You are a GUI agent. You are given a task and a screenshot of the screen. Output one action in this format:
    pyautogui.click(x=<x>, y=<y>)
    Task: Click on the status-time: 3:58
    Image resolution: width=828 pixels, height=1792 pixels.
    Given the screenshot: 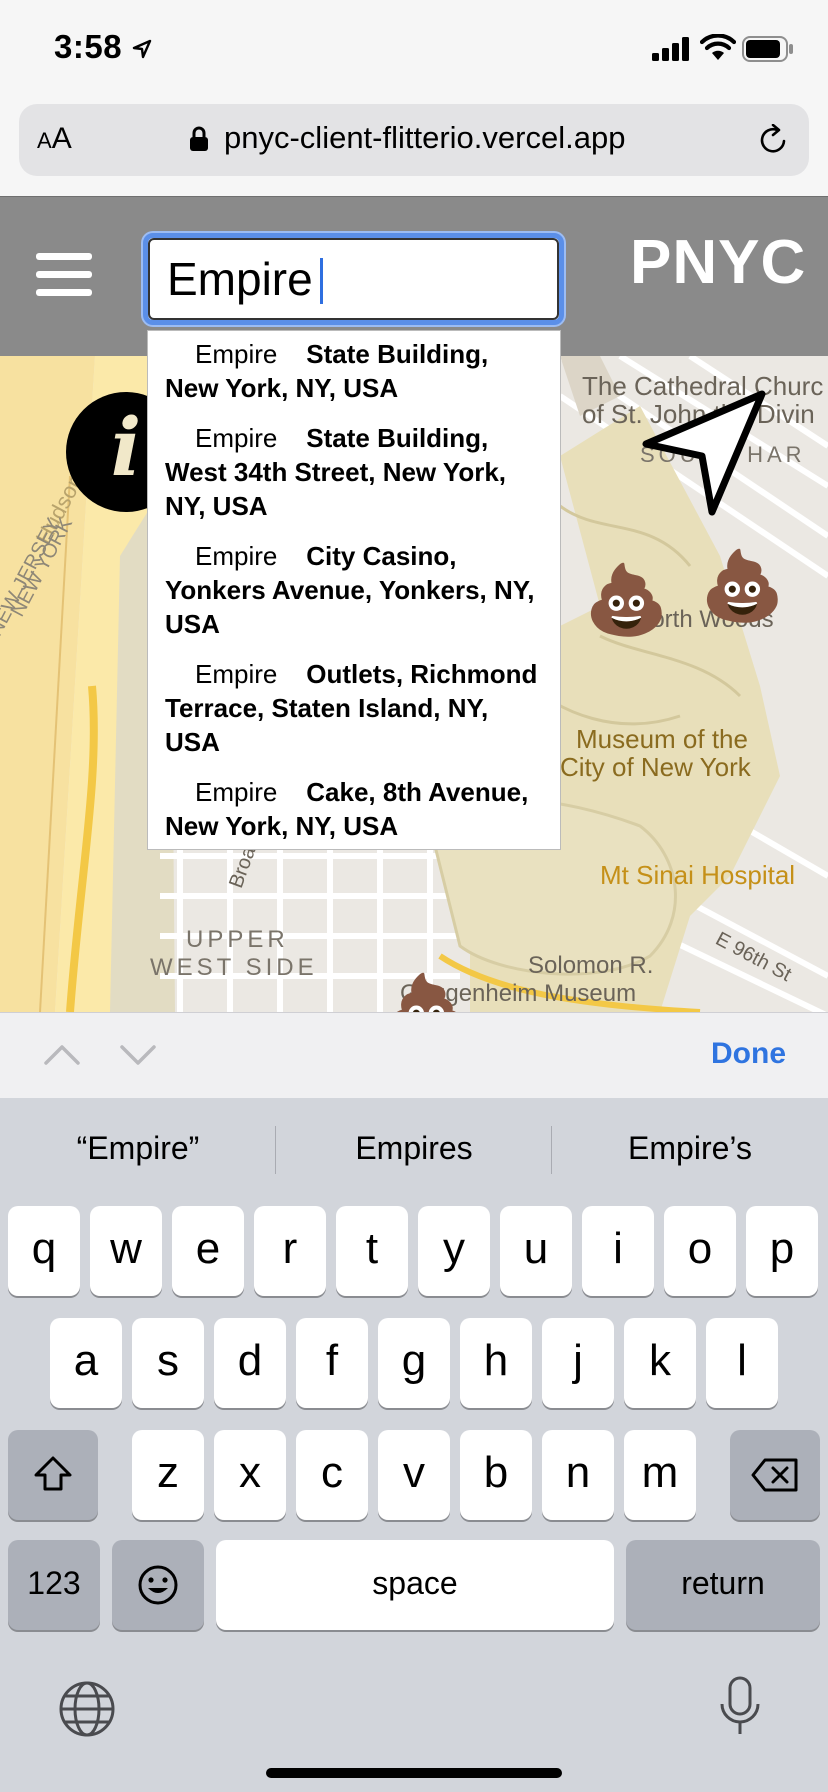 What is the action you would take?
    pyautogui.click(x=88, y=46)
    